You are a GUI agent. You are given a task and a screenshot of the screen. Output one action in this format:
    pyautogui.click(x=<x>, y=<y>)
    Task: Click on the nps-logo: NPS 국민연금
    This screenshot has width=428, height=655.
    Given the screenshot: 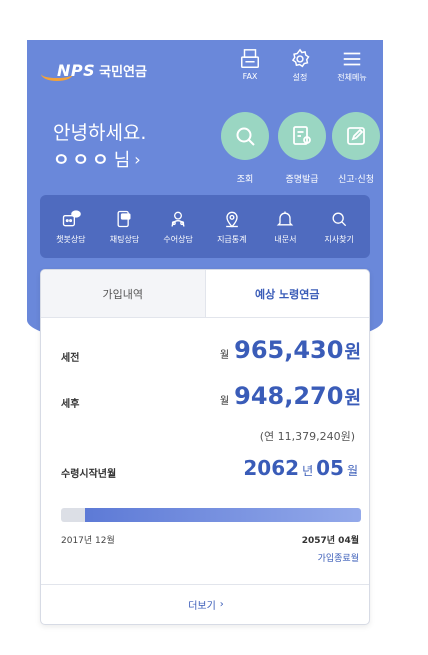 What is the action you would take?
    pyautogui.click(x=94, y=70)
    